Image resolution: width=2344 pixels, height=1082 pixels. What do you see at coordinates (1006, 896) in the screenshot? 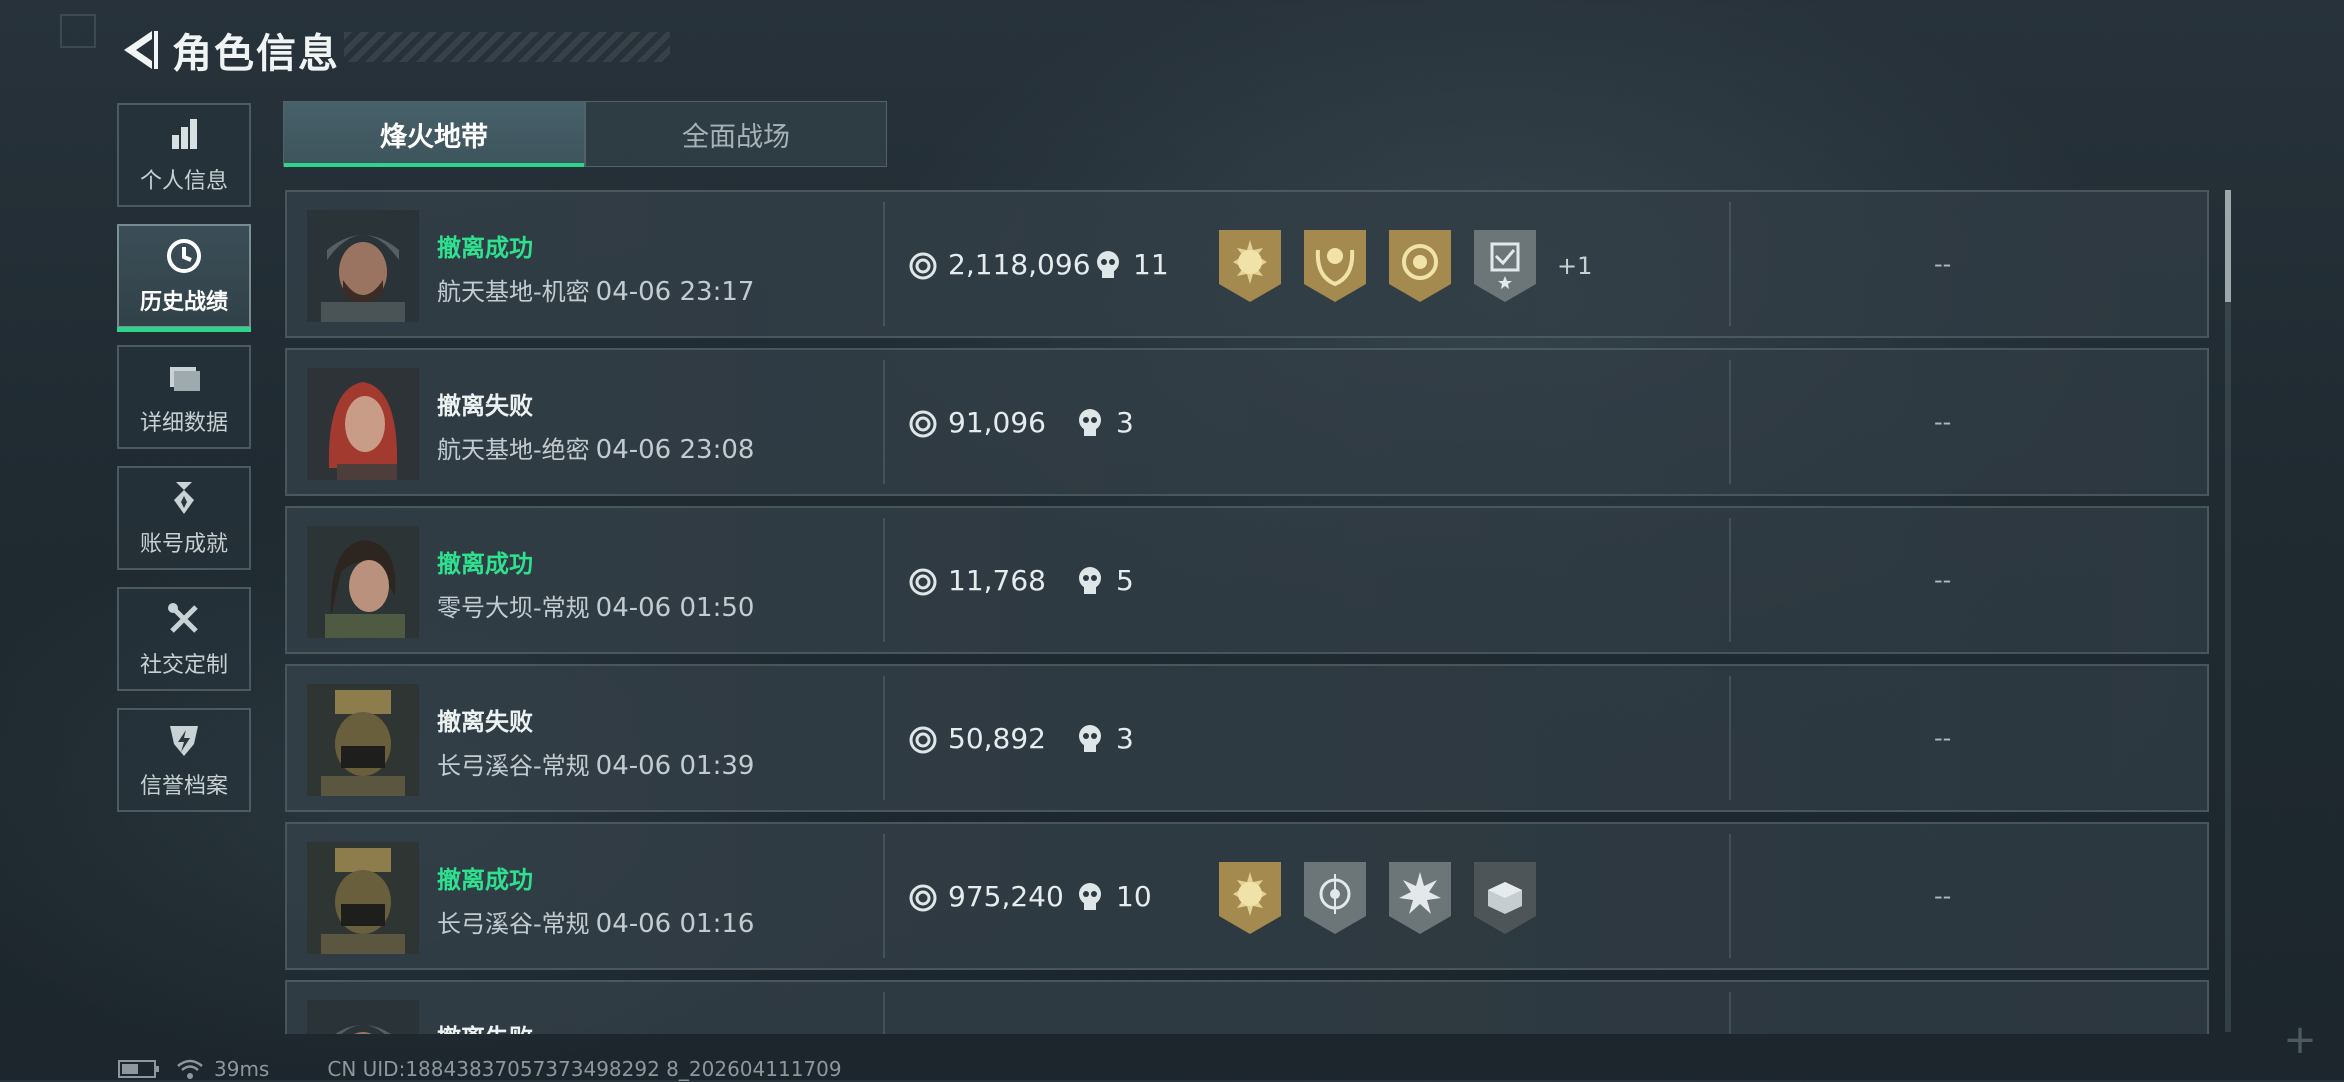
I see `value-amount: 975,240` at bounding box center [1006, 896].